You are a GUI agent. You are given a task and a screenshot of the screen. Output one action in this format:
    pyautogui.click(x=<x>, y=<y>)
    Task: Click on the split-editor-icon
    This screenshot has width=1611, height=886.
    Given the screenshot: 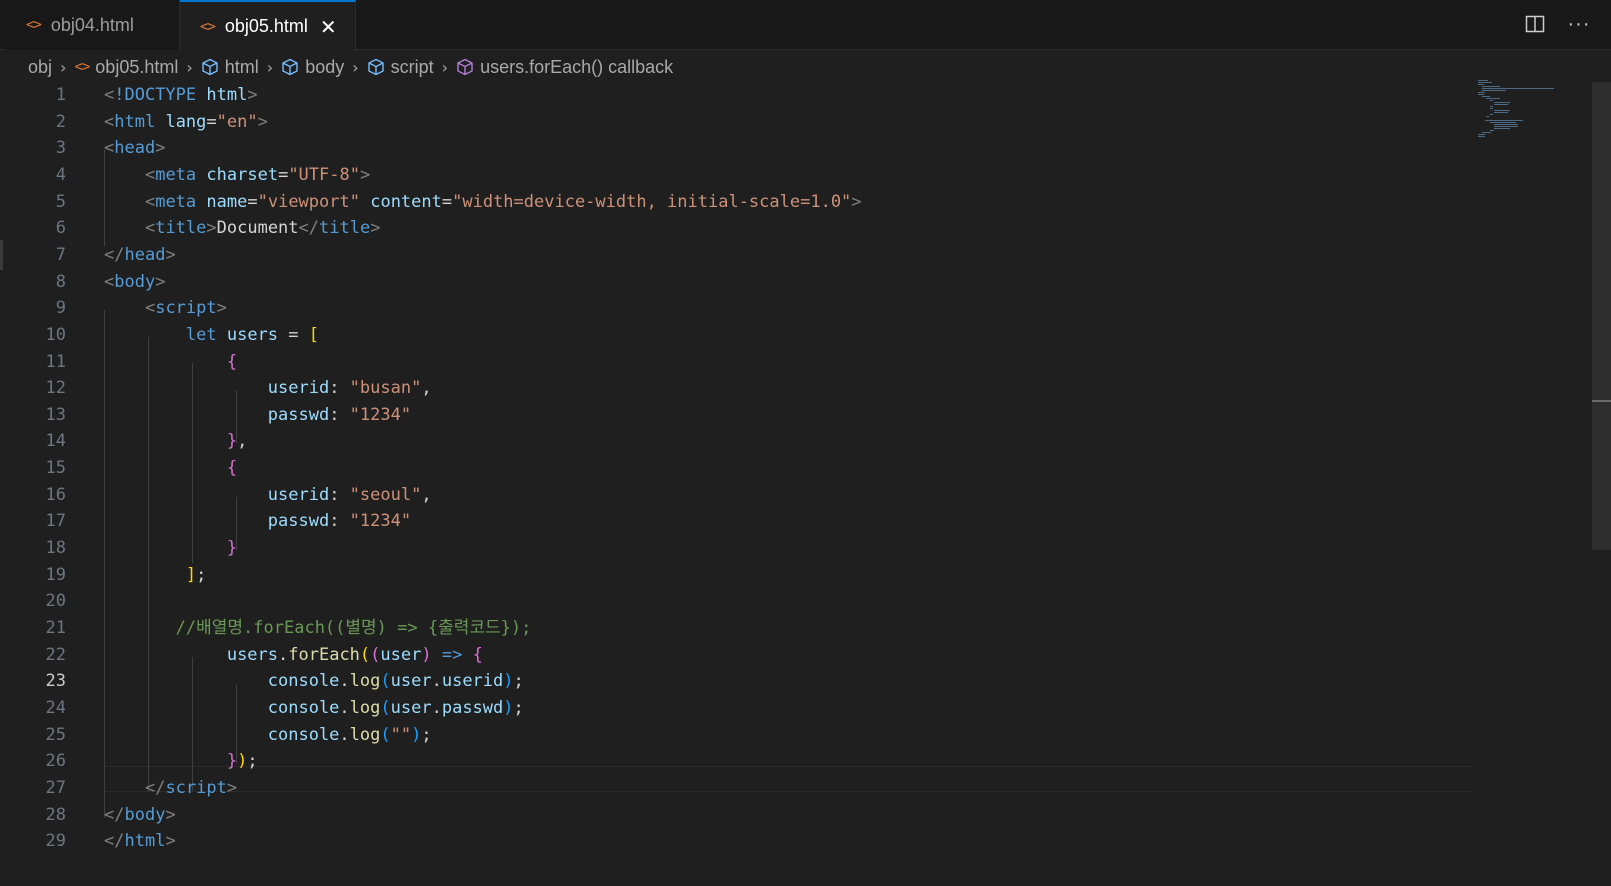 What is the action you would take?
    pyautogui.click(x=1535, y=24)
    